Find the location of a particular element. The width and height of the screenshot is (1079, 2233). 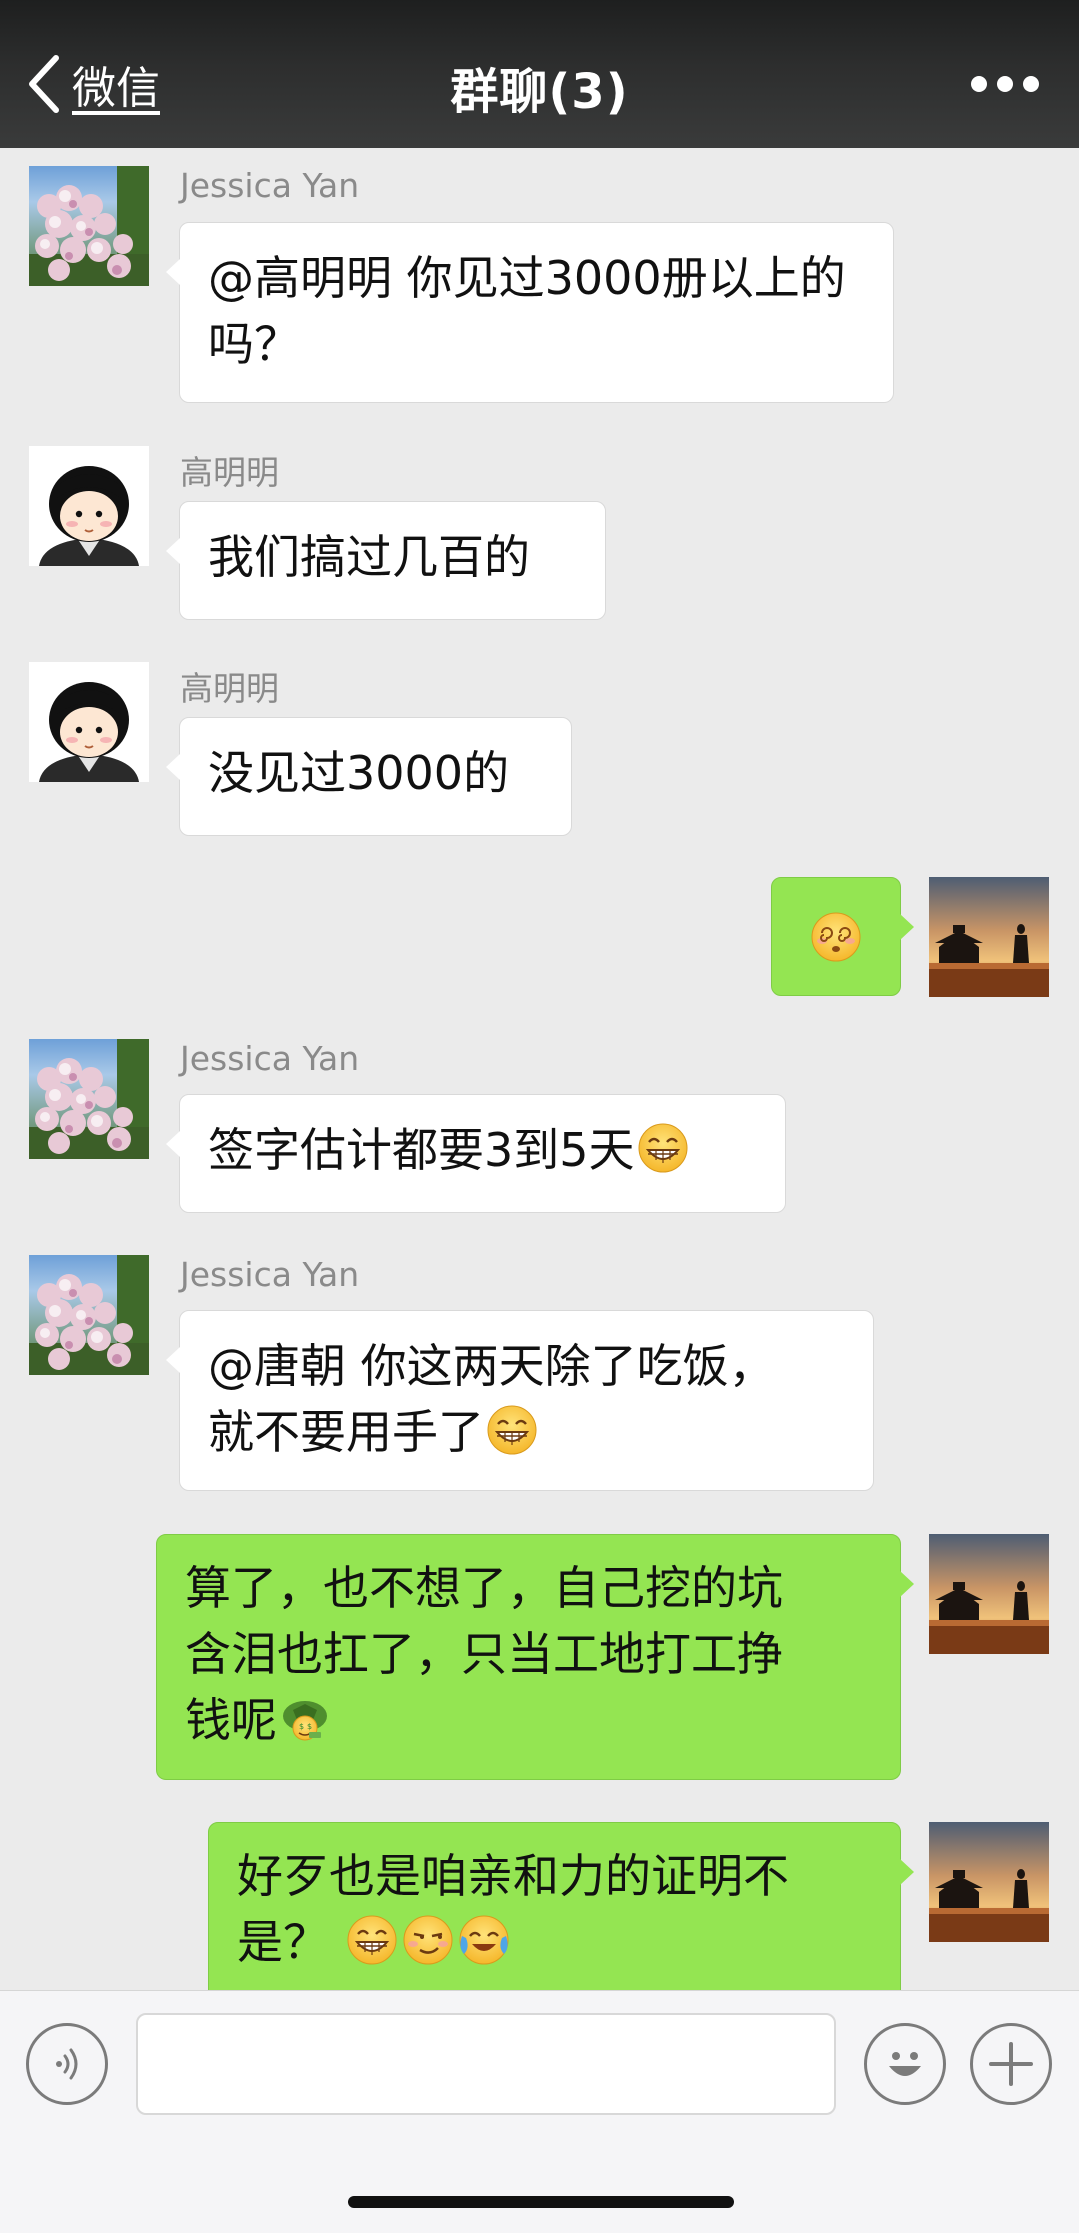

message-bubble: 我们搞过几百的 is located at coordinates (386, 560).